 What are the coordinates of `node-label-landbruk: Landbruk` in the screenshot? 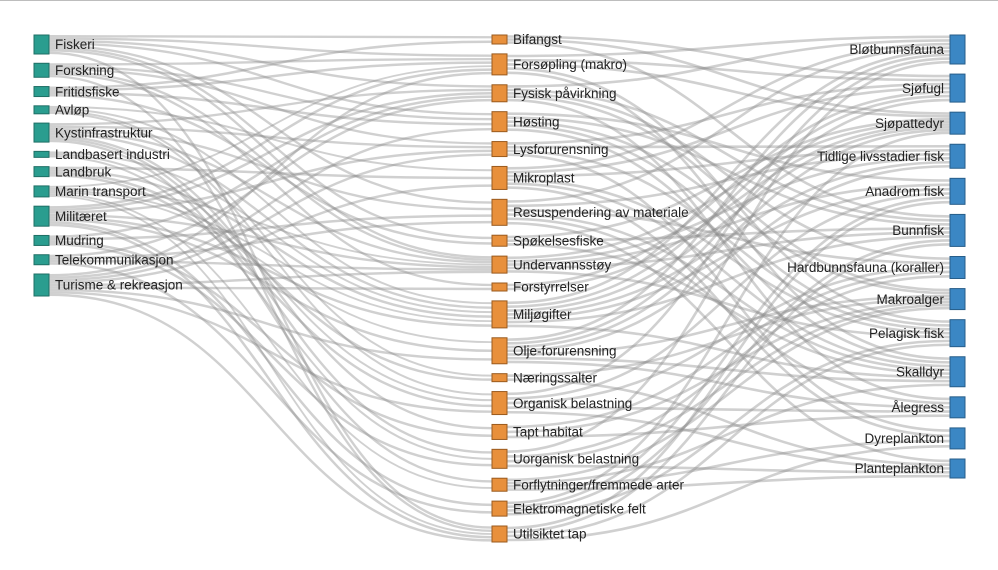 It's located at (83, 171).